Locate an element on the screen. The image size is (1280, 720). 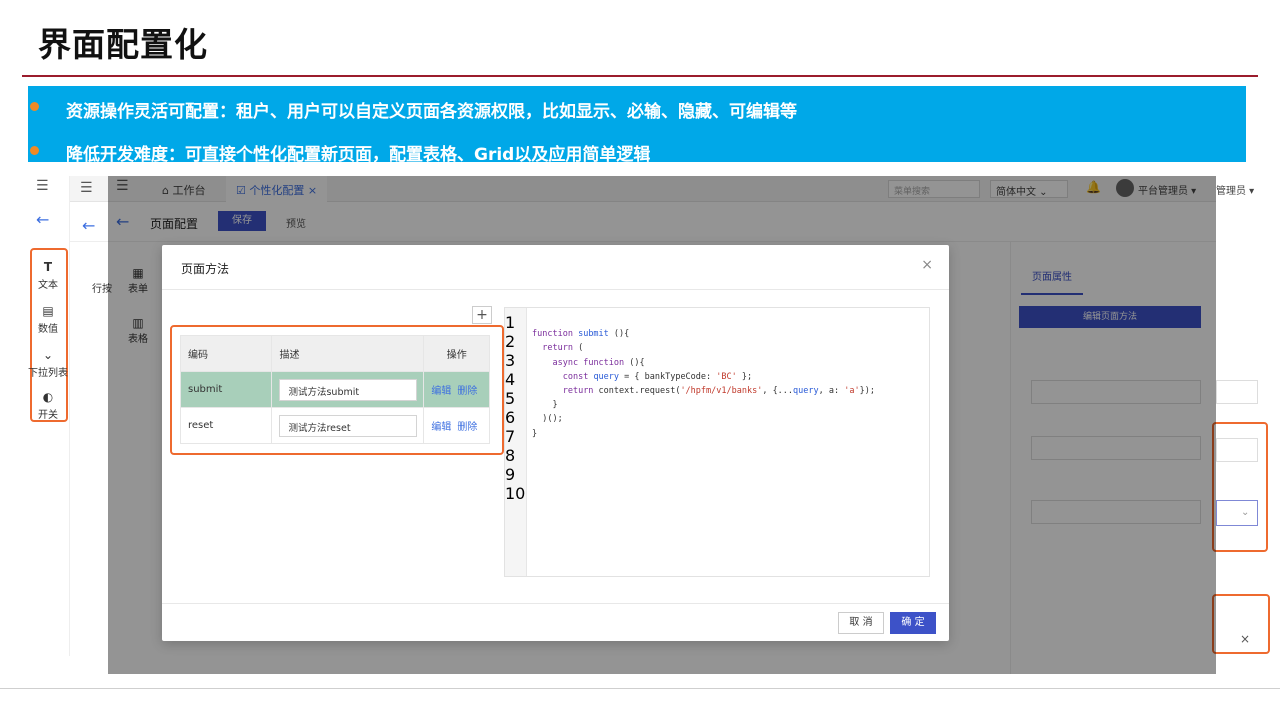
switch-icon: ◐ is located at coordinates (48, 397).